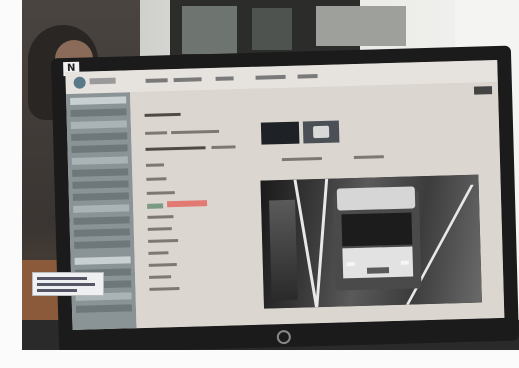 Image resolution: width=519 pixels, height=368 pixels. Describe the element at coordinates (68, 284) in the screenshot. I see `bezel-sticker` at that location.